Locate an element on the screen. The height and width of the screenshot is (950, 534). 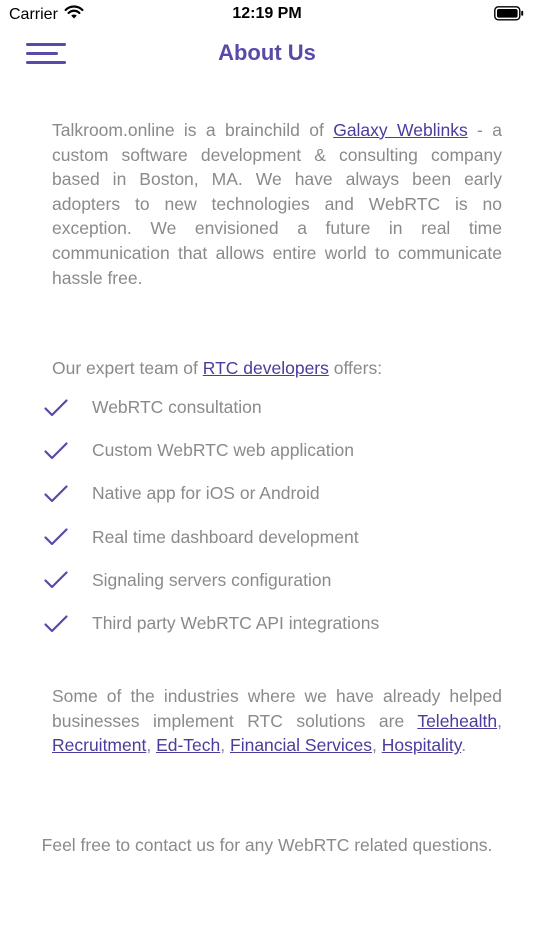
status-bar: Carrier 12:19 PM is located at coordinates (267, 14).